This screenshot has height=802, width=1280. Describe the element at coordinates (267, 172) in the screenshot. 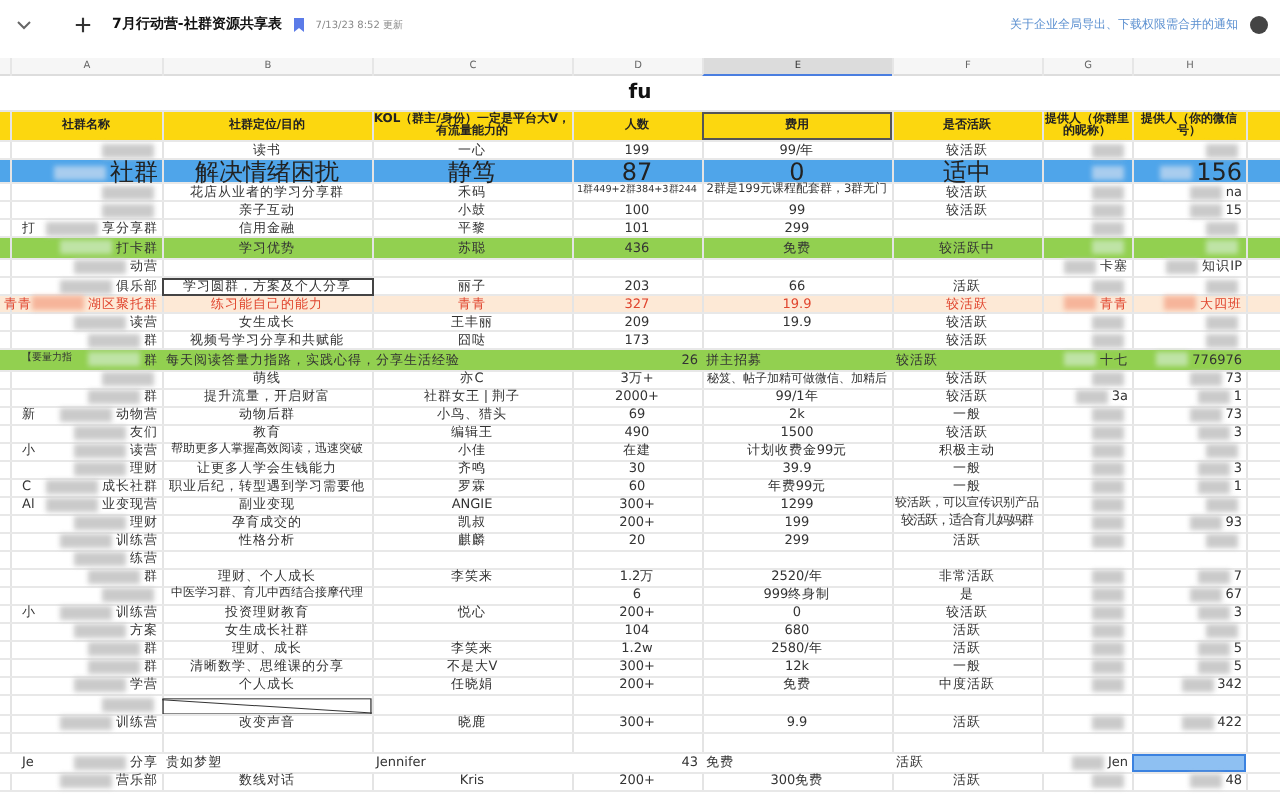

I see `cell-text: 解决情绪困扰` at that location.